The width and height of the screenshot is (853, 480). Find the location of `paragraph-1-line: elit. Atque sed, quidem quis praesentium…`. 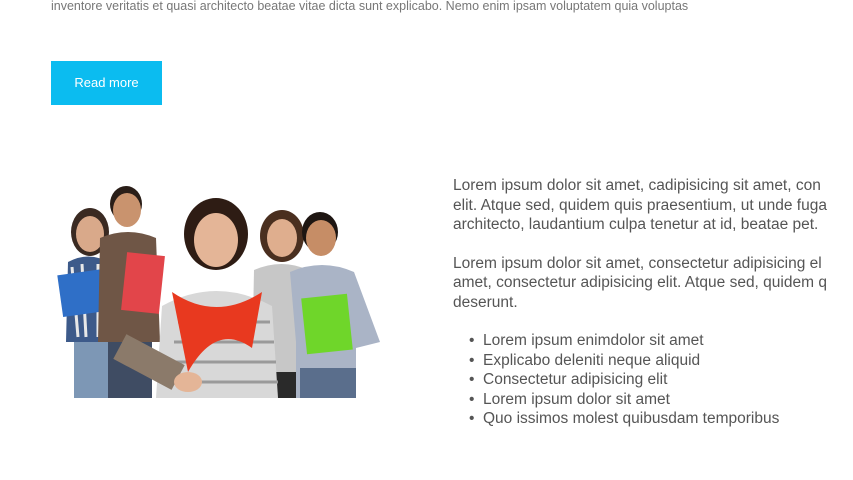

paragraph-1-line: elit. Atque sed, quidem quis praesentium… is located at coordinates (640, 205).